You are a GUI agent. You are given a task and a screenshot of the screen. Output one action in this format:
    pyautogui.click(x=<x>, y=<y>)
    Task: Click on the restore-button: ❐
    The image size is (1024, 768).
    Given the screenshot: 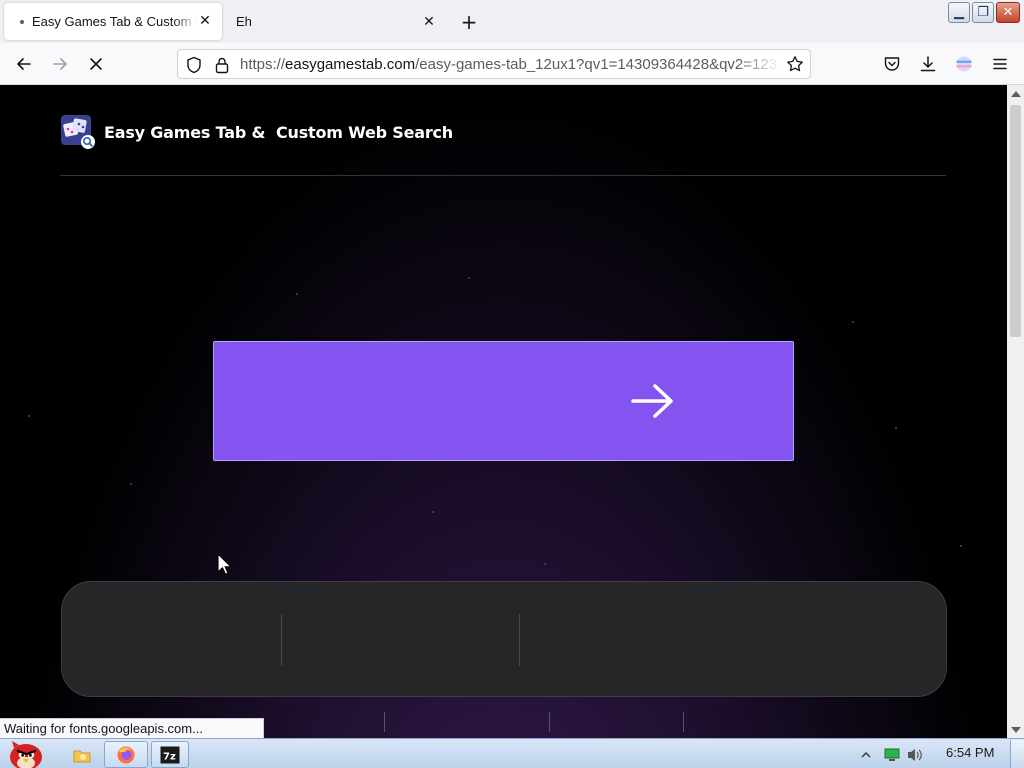 What is the action you would take?
    pyautogui.click(x=983, y=12)
    